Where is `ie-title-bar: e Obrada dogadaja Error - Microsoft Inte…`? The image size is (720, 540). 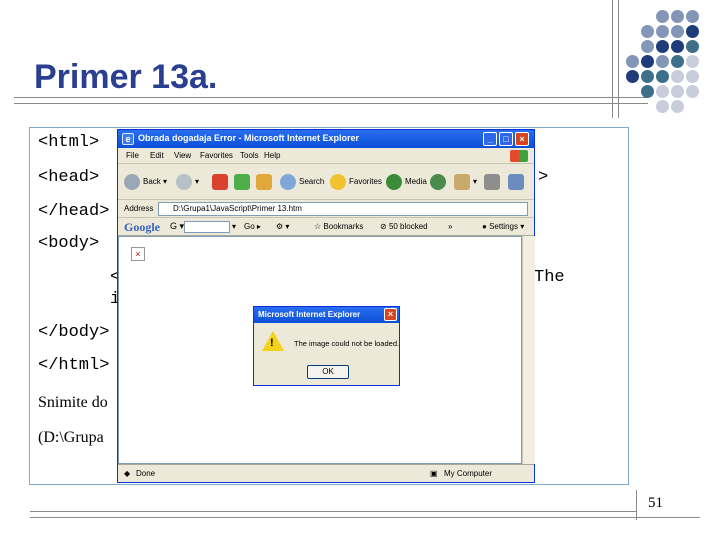
ie-title-bar: e Obrada dogadaja Error - Microsoft Inte… is located at coordinates (326, 139).